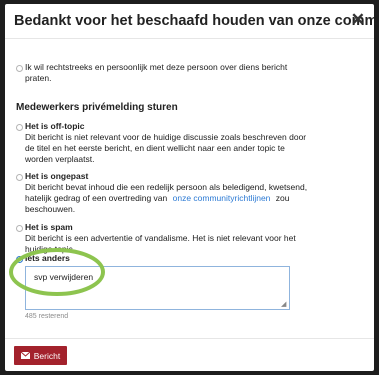 The image size is (379, 375). I want to click on direct-message-radio, so click(19, 68).